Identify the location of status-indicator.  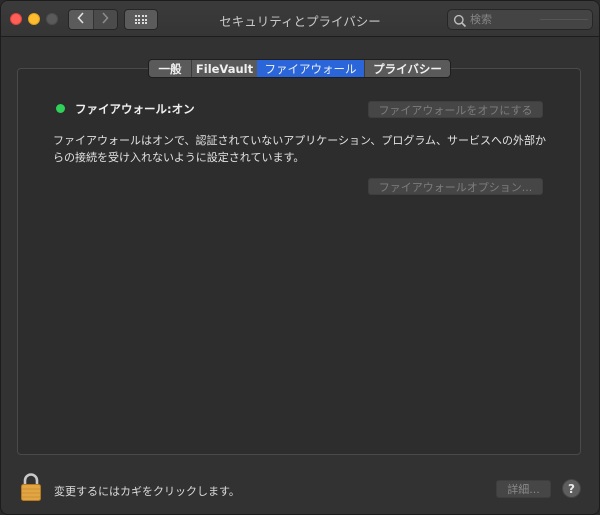
(60, 108).